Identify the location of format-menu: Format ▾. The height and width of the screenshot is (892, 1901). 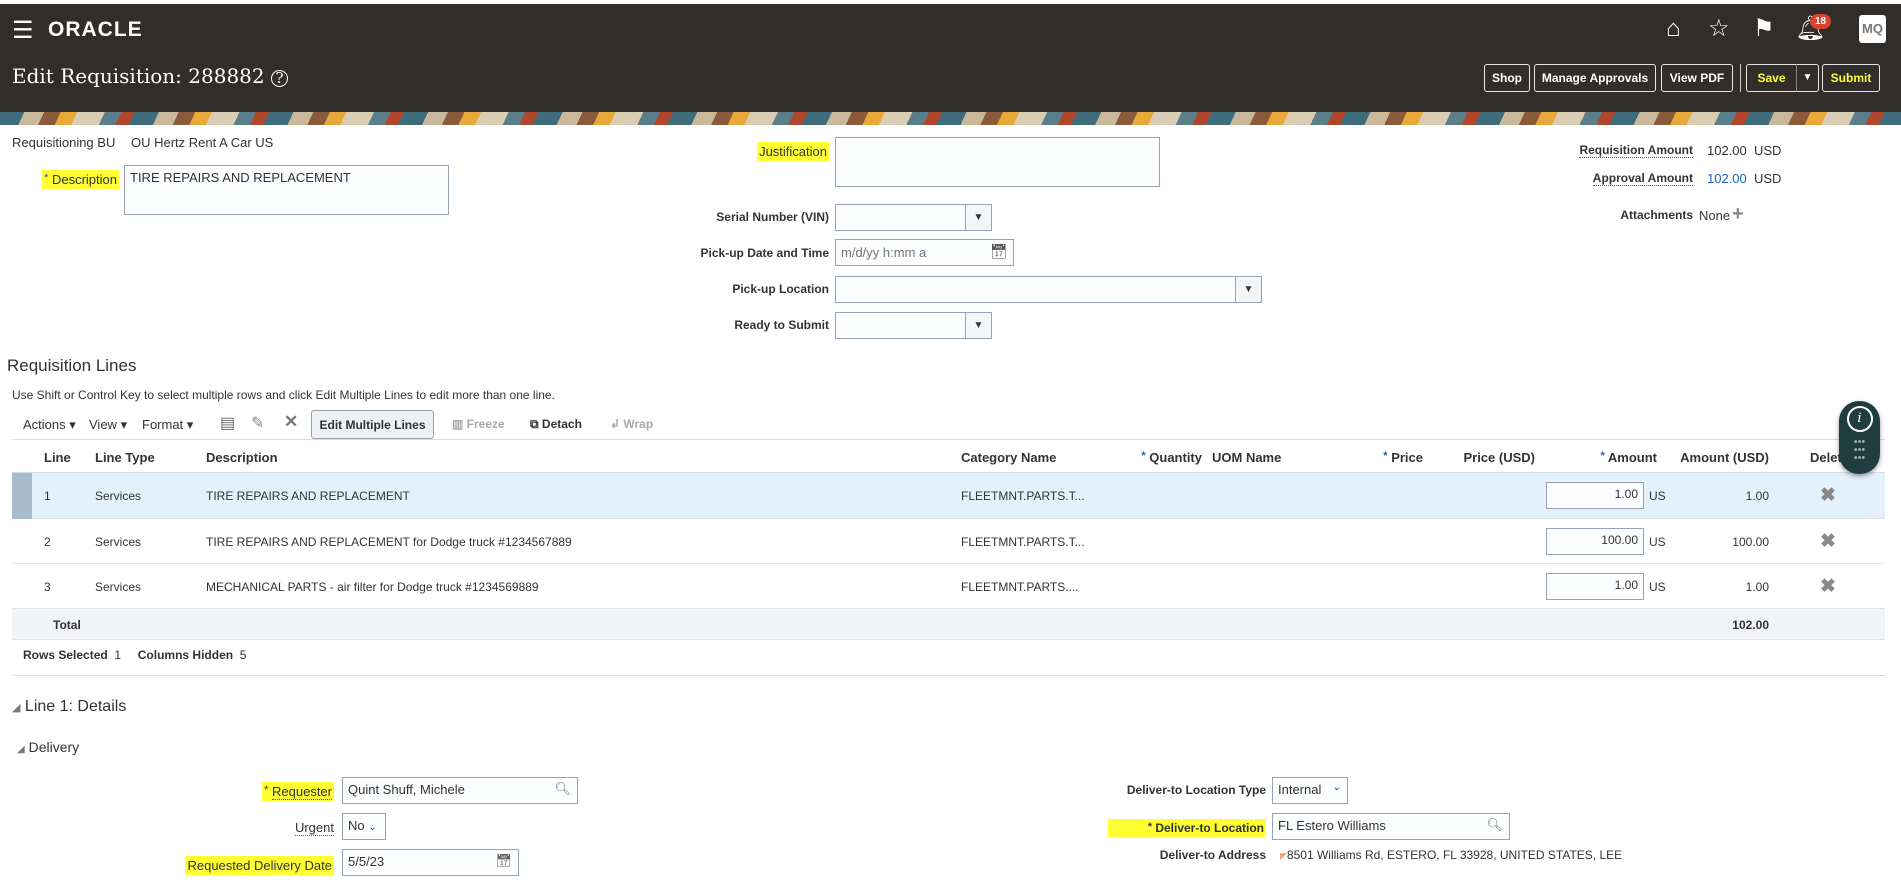
(167, 425).